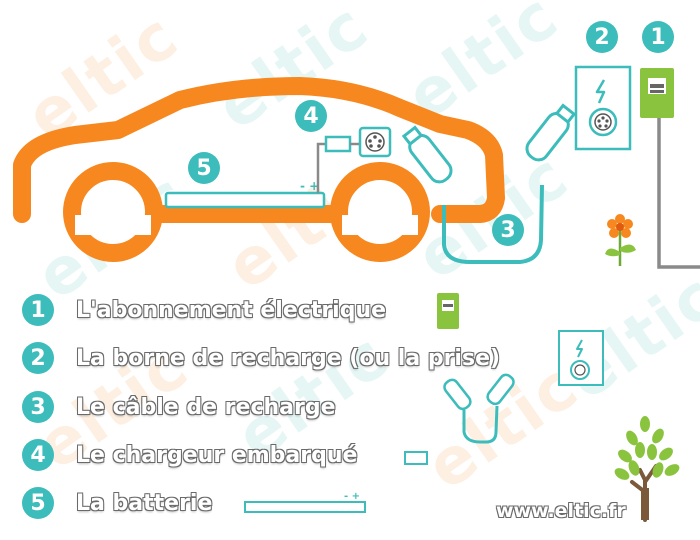 This screenshot has height=540, width=700. I want to click on legend-charger-icon, so click(416, 458).